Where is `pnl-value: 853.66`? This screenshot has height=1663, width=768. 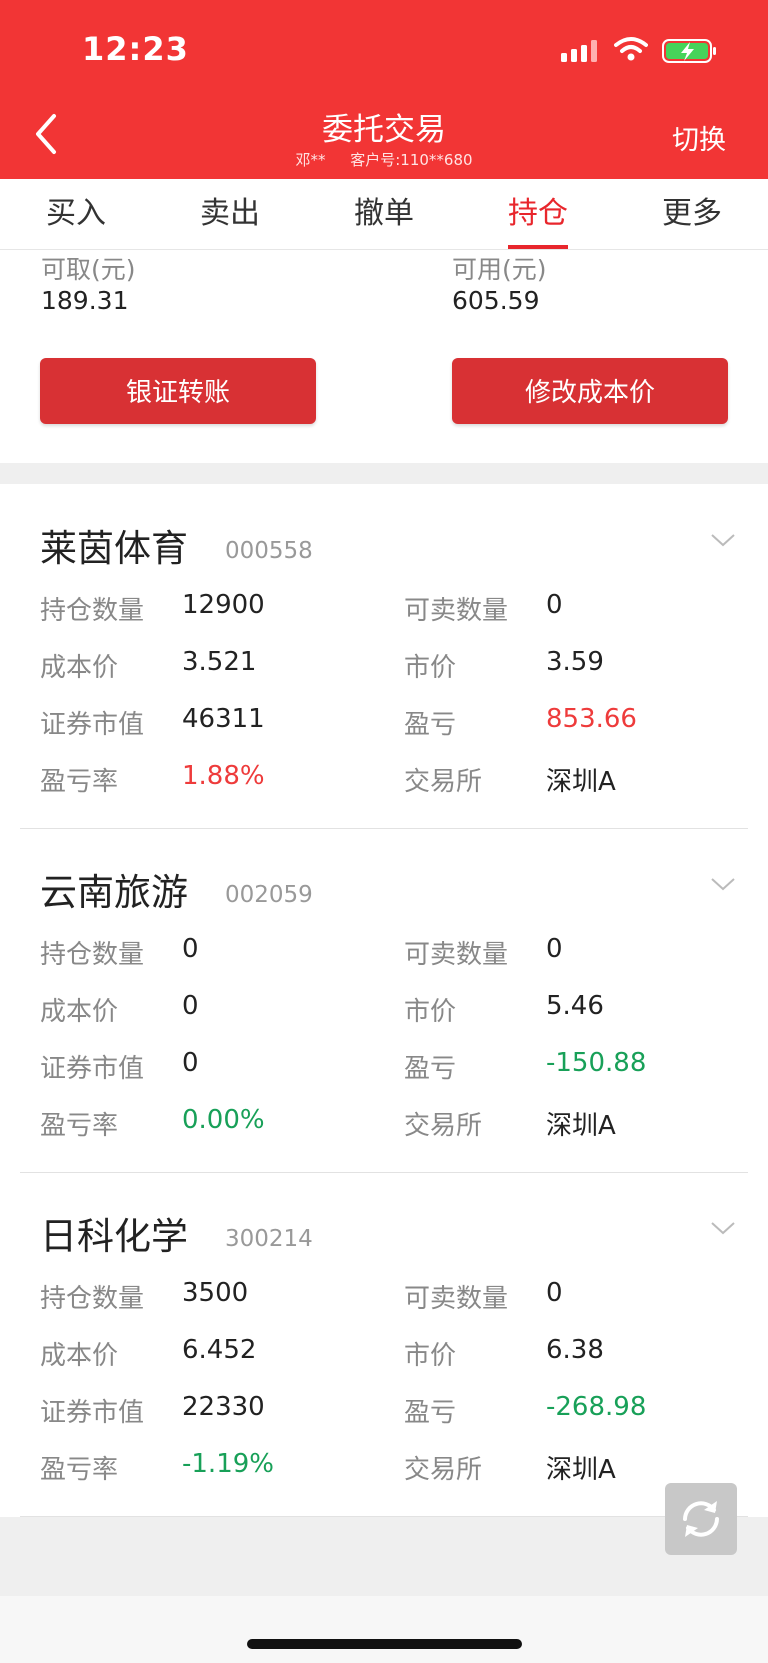
pnl-value: 853.66 is located at coordinates (591, 719).